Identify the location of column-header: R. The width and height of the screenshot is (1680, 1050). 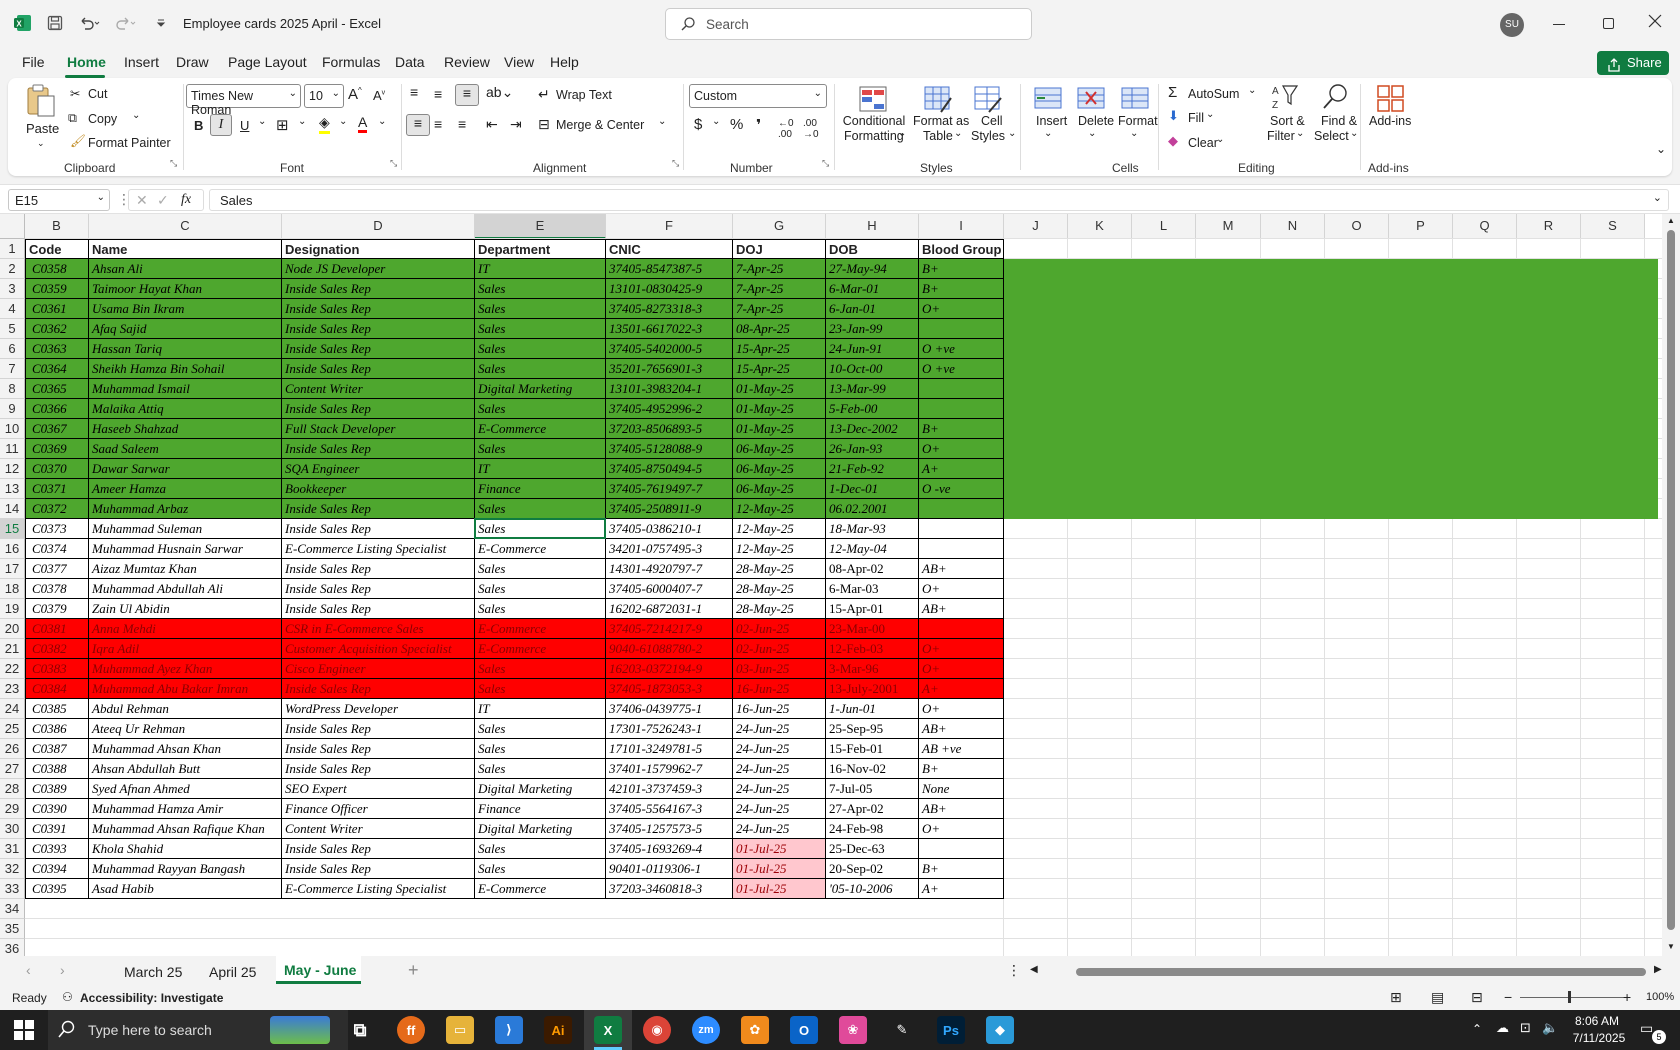
(1549, 226).